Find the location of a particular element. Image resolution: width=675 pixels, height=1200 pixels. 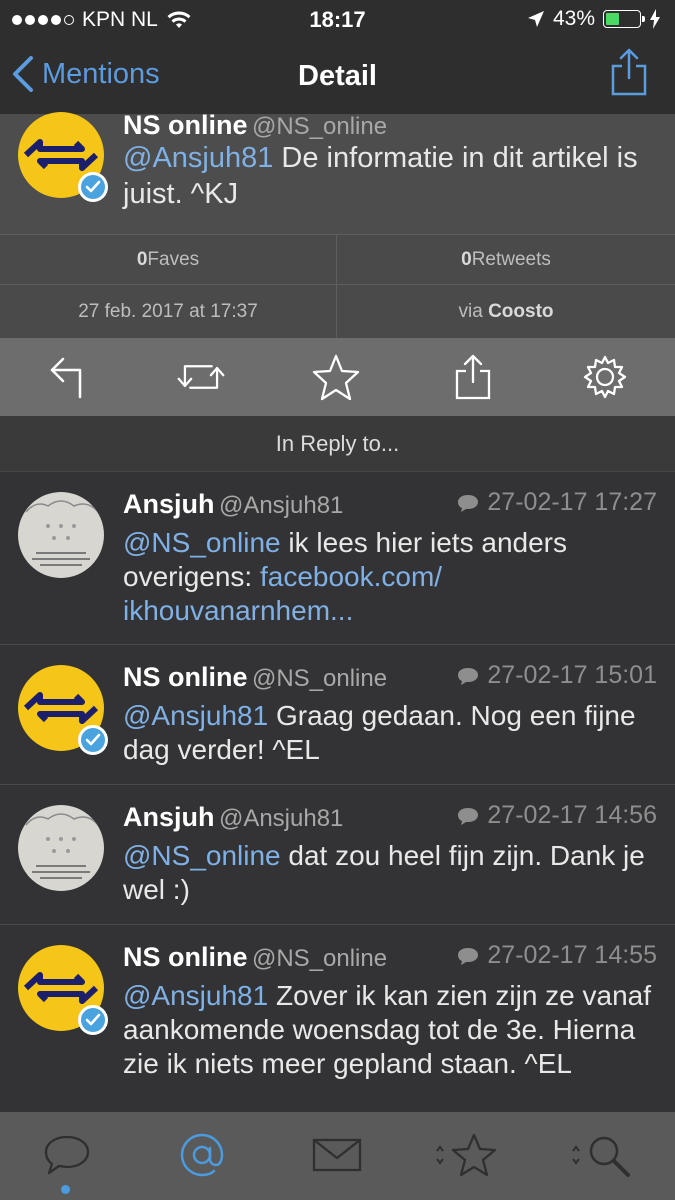

sort-search-icon is located at coordinates (601, 1156).